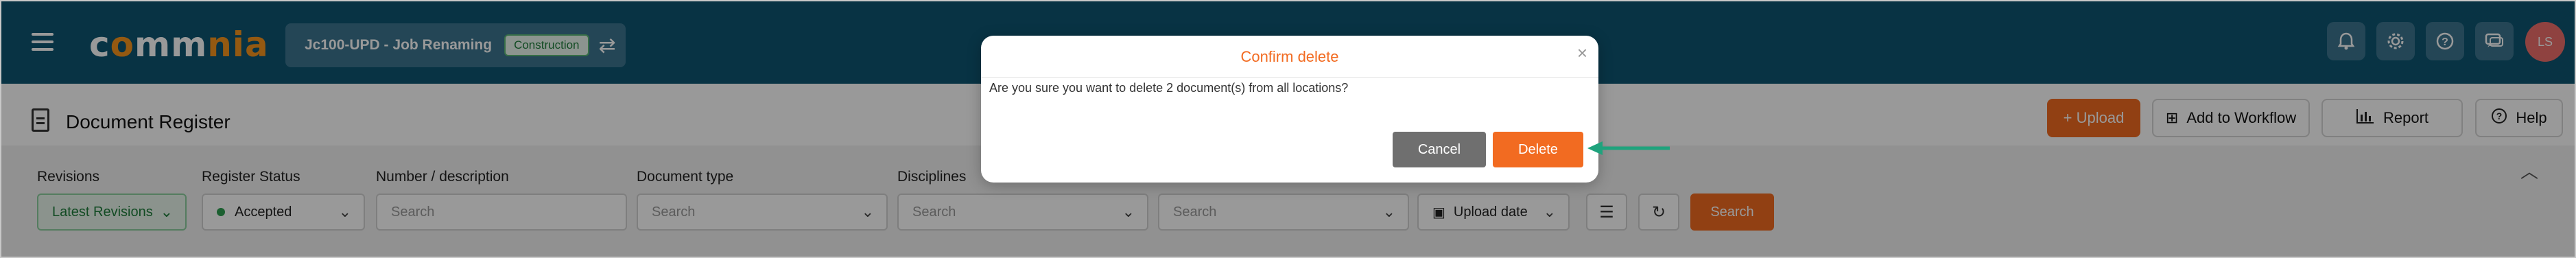 The height and width of the screenshot is (258, 2576). What do you see at coordinates (1582, 53) in the screenshot?
I see `close-icon: ×` at bounding box center [1582, 53].